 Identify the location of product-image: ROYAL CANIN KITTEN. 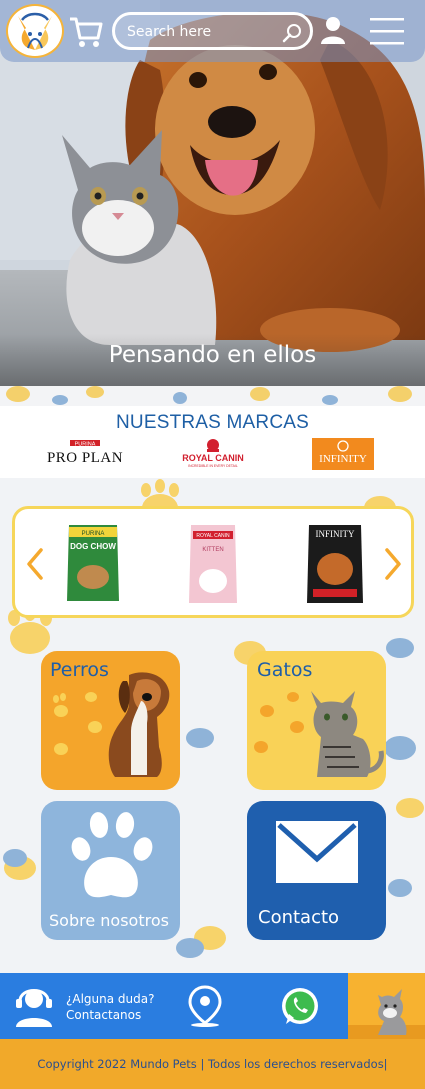
(213, 564).